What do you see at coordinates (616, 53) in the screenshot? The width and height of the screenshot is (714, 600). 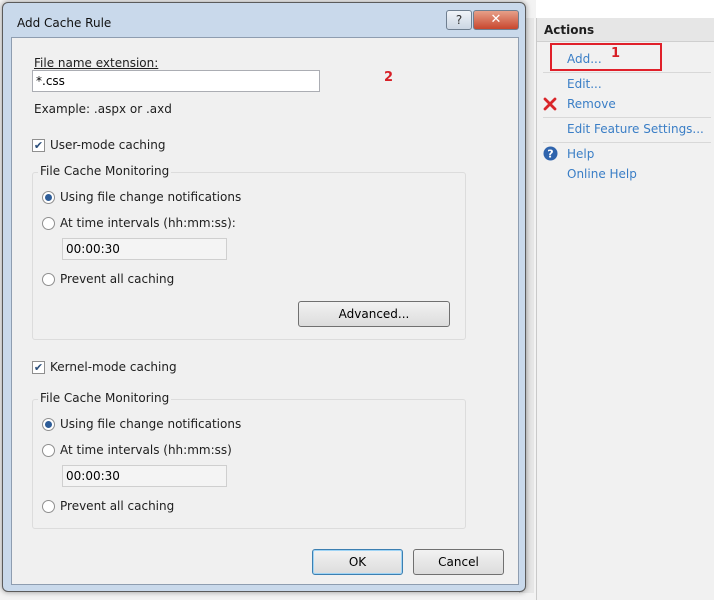 I see `annotation-number-1: 1` at bounding box center [616, 53].